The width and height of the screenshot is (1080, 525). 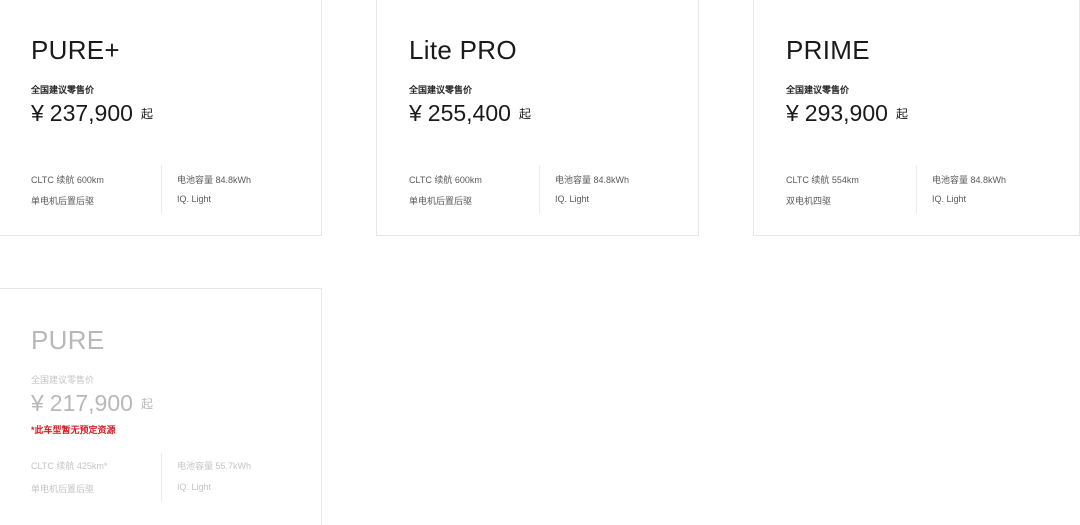 What do you see at coordinates (75, 50) in the screenshot?
I see `trim-name: PURE+` at bounding box center [75, 50].